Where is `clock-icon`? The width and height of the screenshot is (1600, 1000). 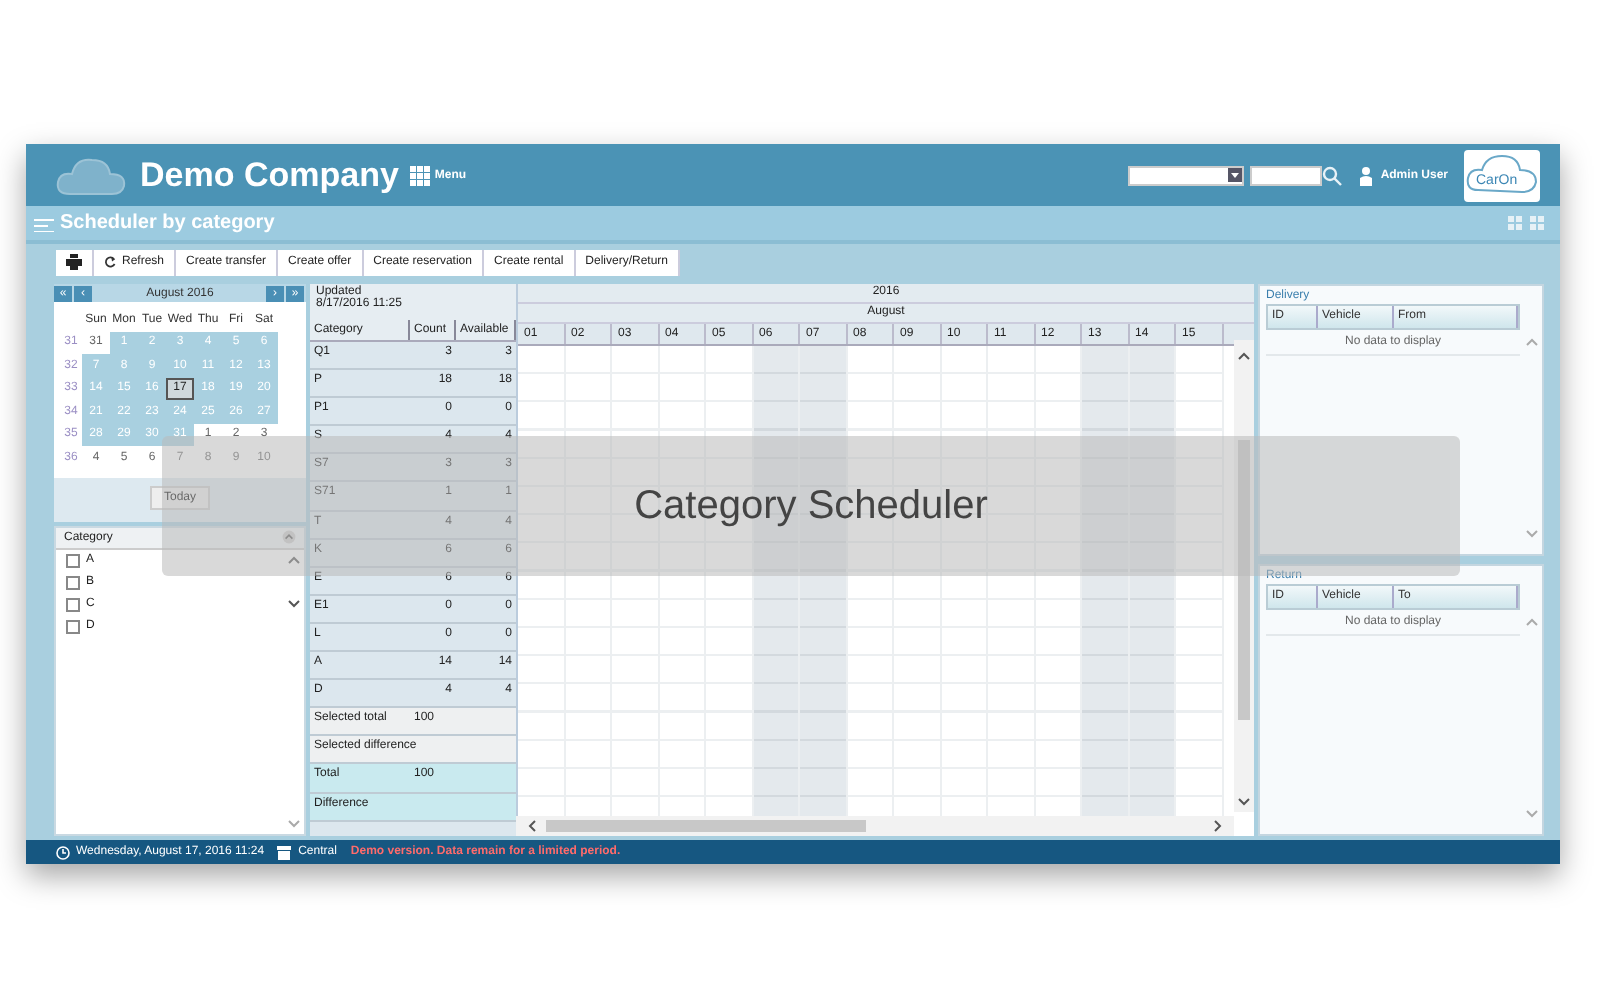
clock-icon is located at coordinates (63, 852).